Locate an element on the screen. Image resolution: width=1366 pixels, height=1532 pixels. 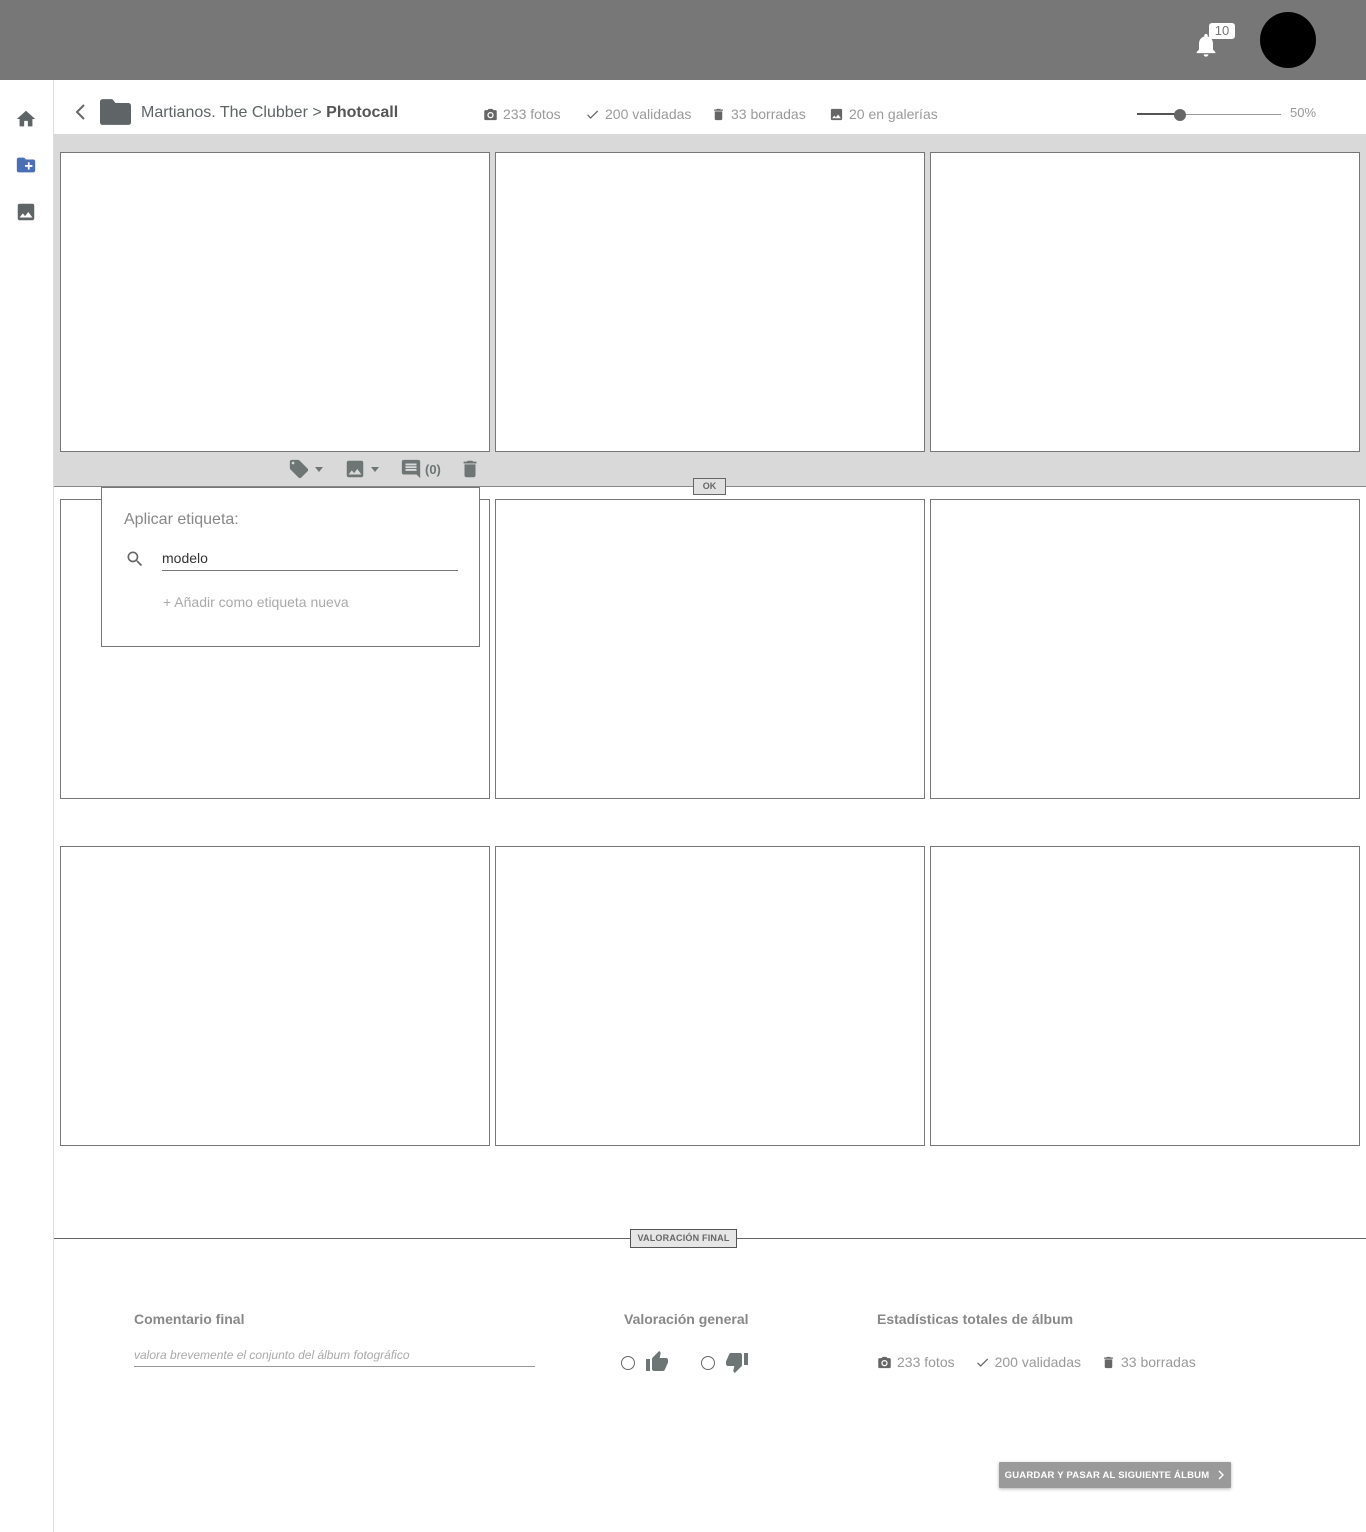
stat-validadas-total: 200 validadas is located at coordinates (1028, 1362).